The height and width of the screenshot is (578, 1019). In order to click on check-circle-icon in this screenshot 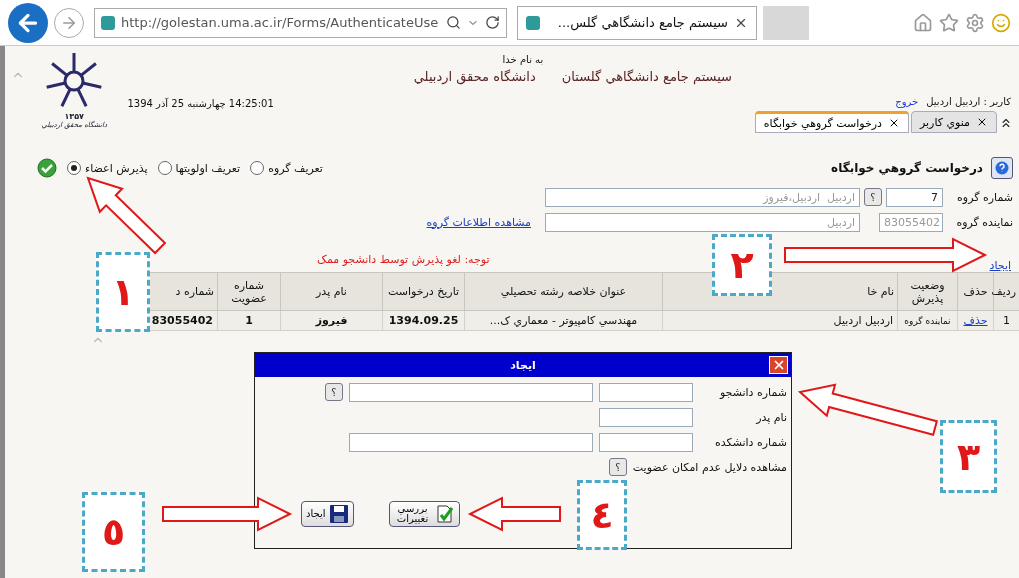, I will do `click(47, 168)`.